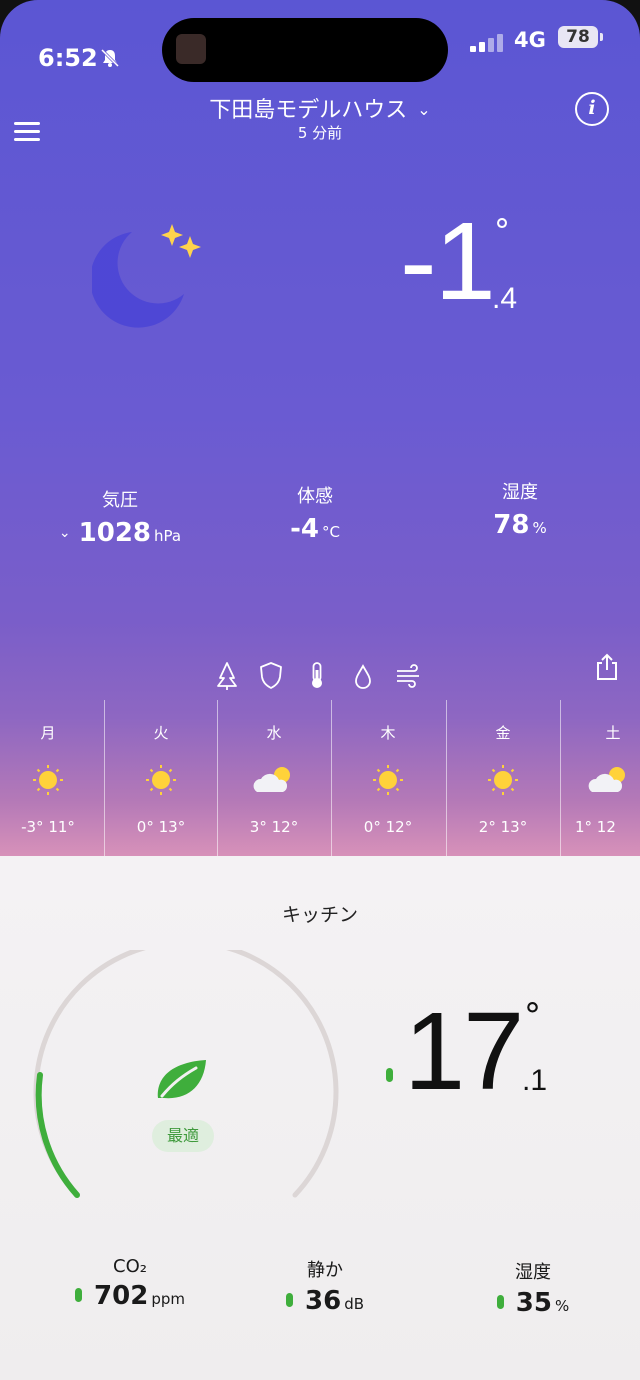 The height and width of the screenshot is (1380, 640). What do you see at coordinates (181, 1079) in the screenshot?
I see `leaf-icon` at bounding box center [181, 1079].